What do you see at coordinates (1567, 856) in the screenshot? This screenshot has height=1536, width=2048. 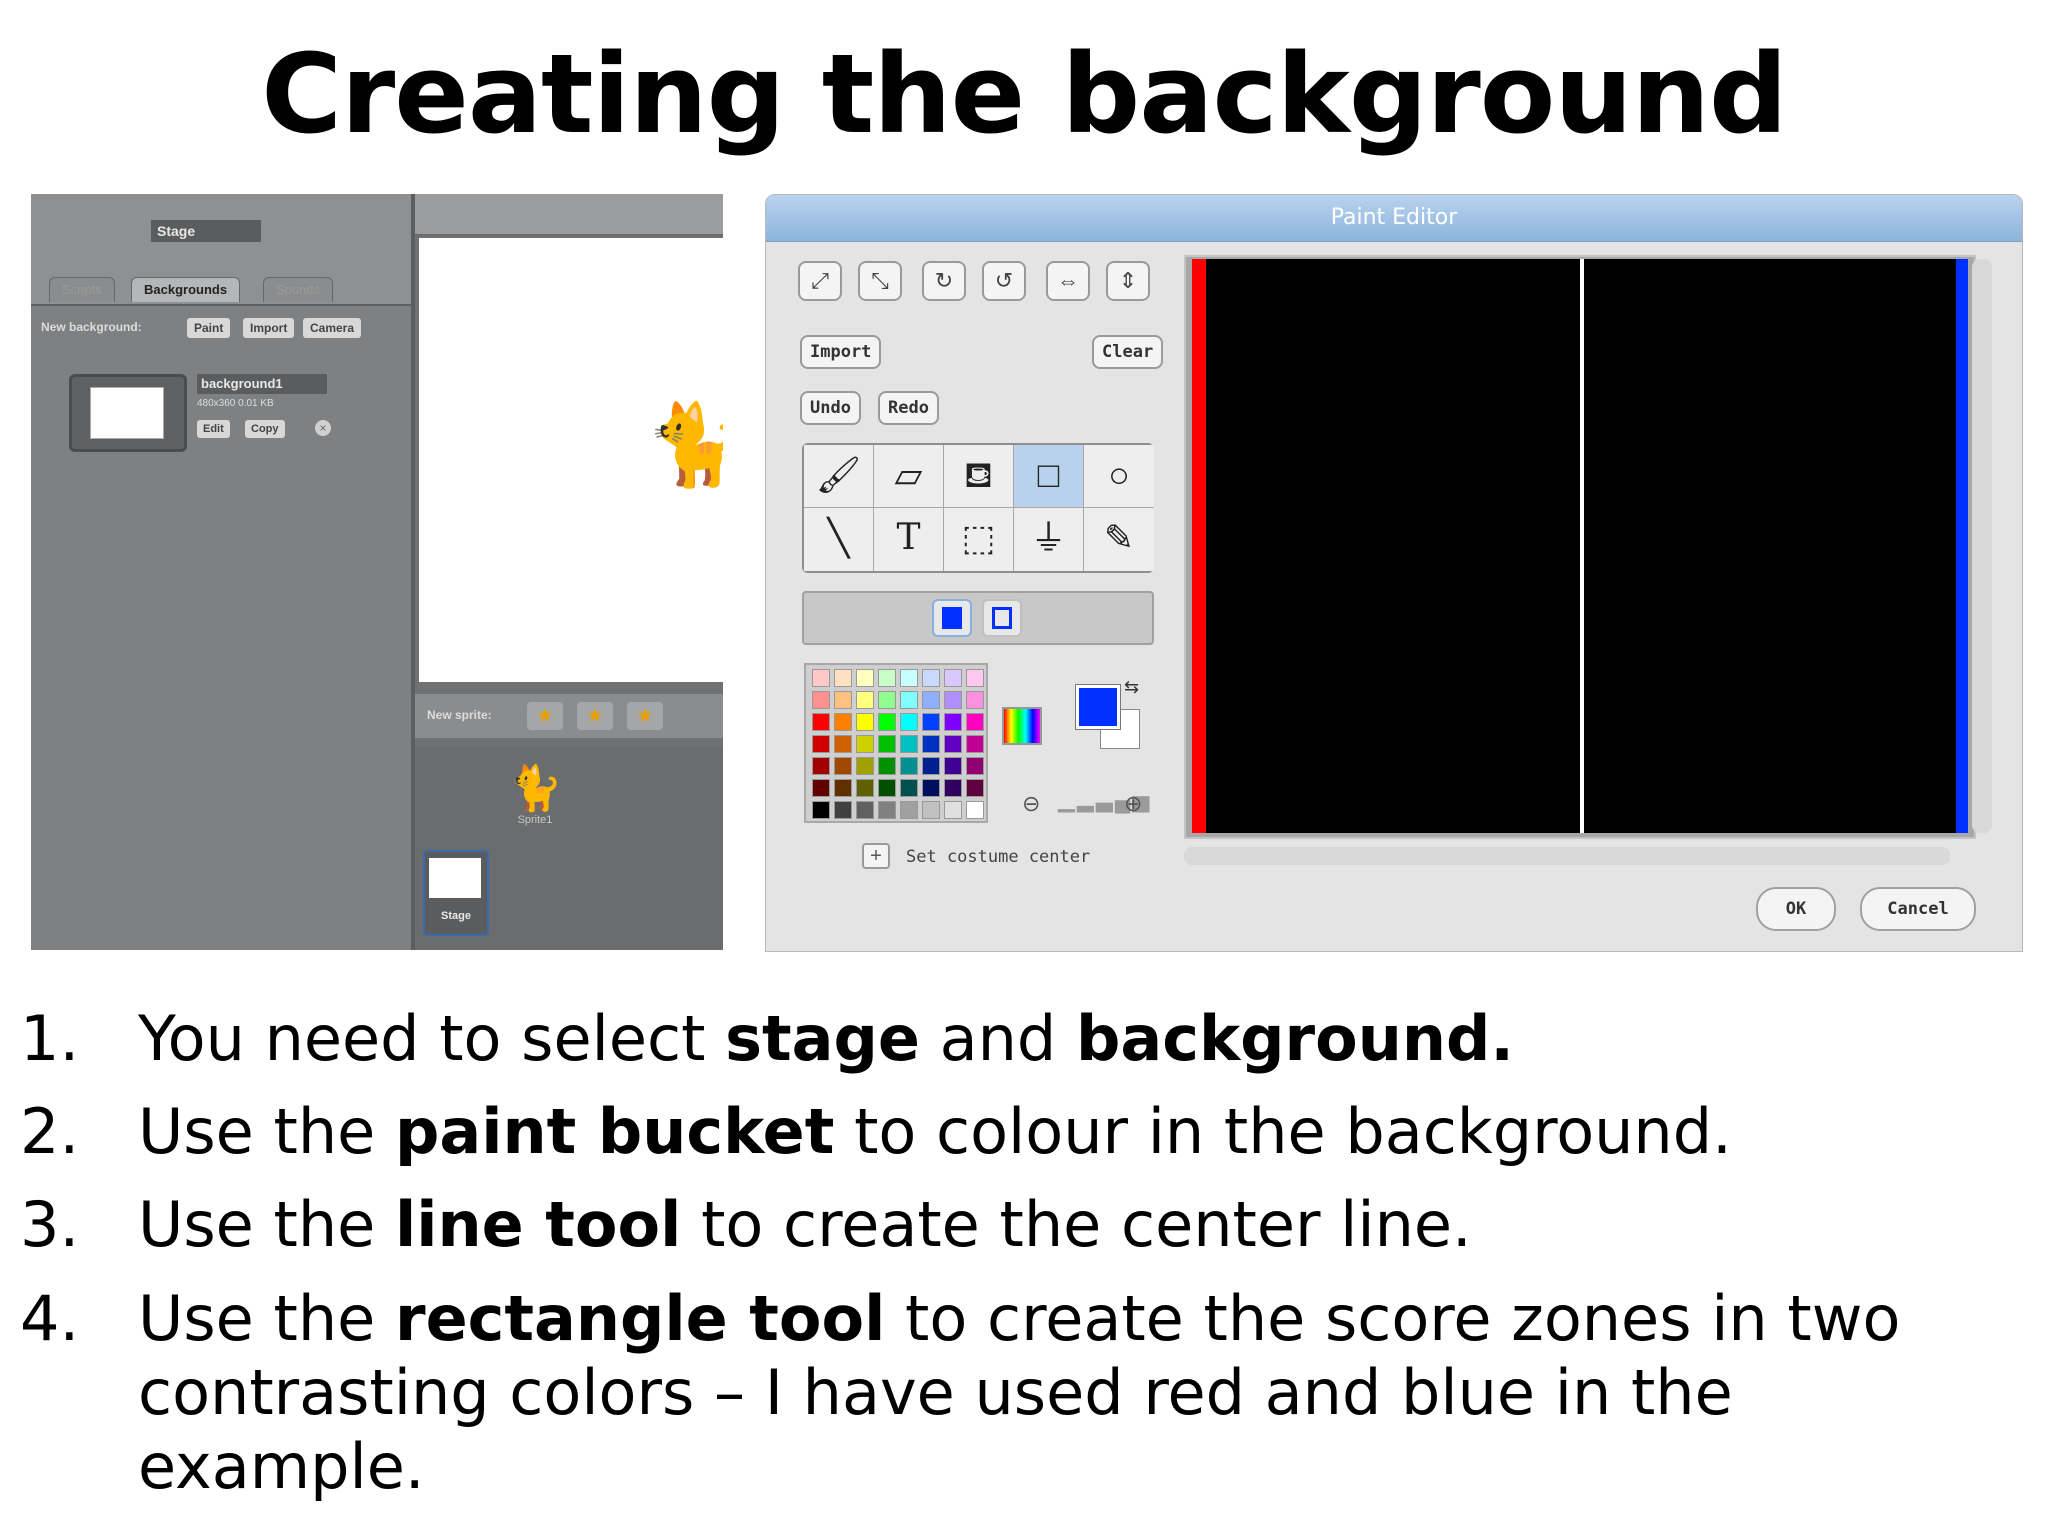 I see `horizontal-scrollbar` at bounding box center [1567, 856].